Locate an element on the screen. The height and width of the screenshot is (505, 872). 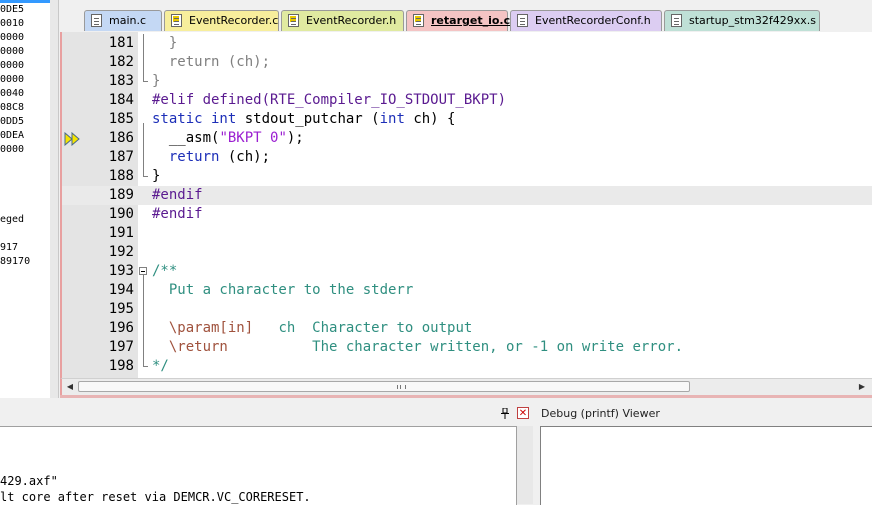
line-number: 198 is located at coordinates (121, 366).